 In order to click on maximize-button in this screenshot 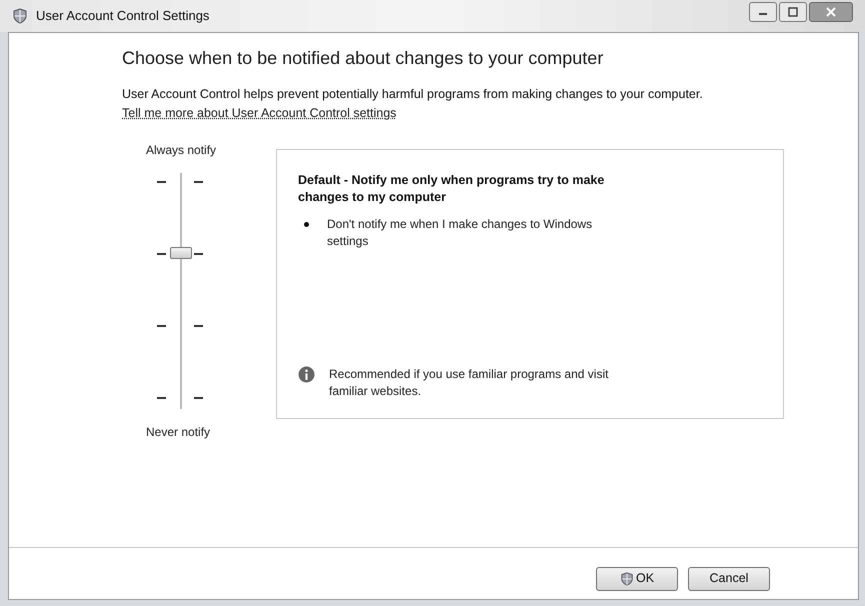, I will do `click(793, 12)`.